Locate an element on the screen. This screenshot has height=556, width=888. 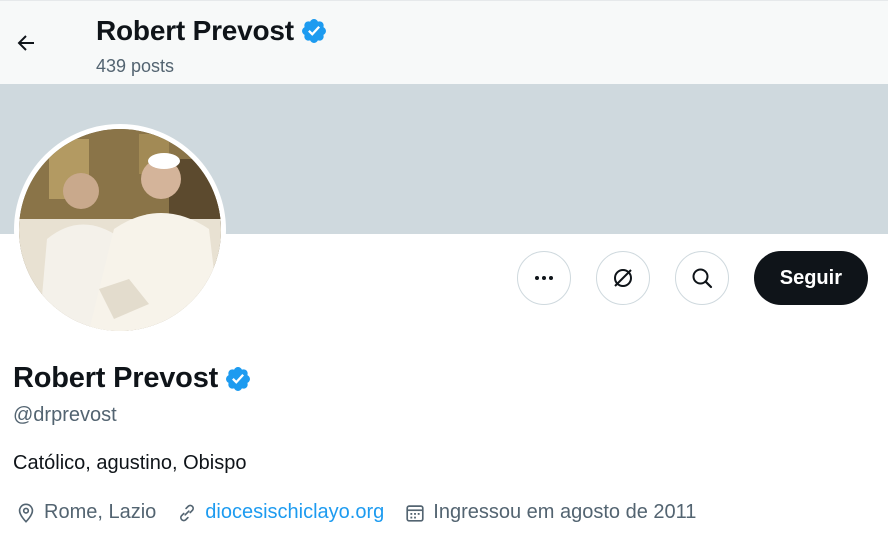
profile-bio: Católico, agustino, Obispo is located at coordinates (130, 463).